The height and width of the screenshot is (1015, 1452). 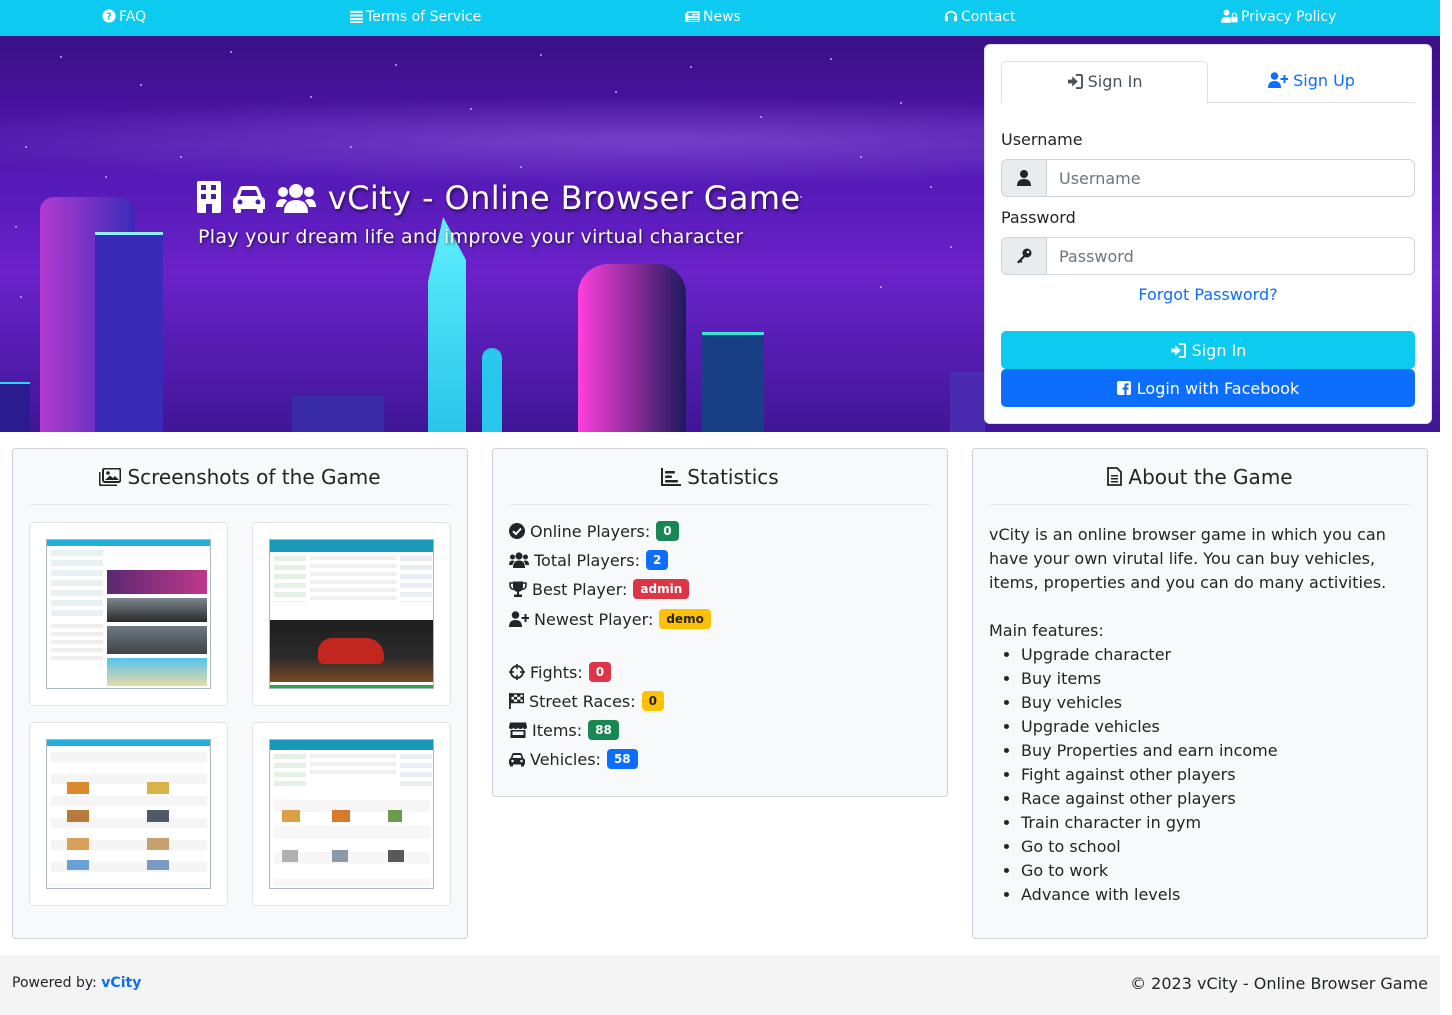 What do you see at coordinates (1149, 655) in the screenshot?
I see `feature-item: Upgrade character` at bounding box center [1149, 655].